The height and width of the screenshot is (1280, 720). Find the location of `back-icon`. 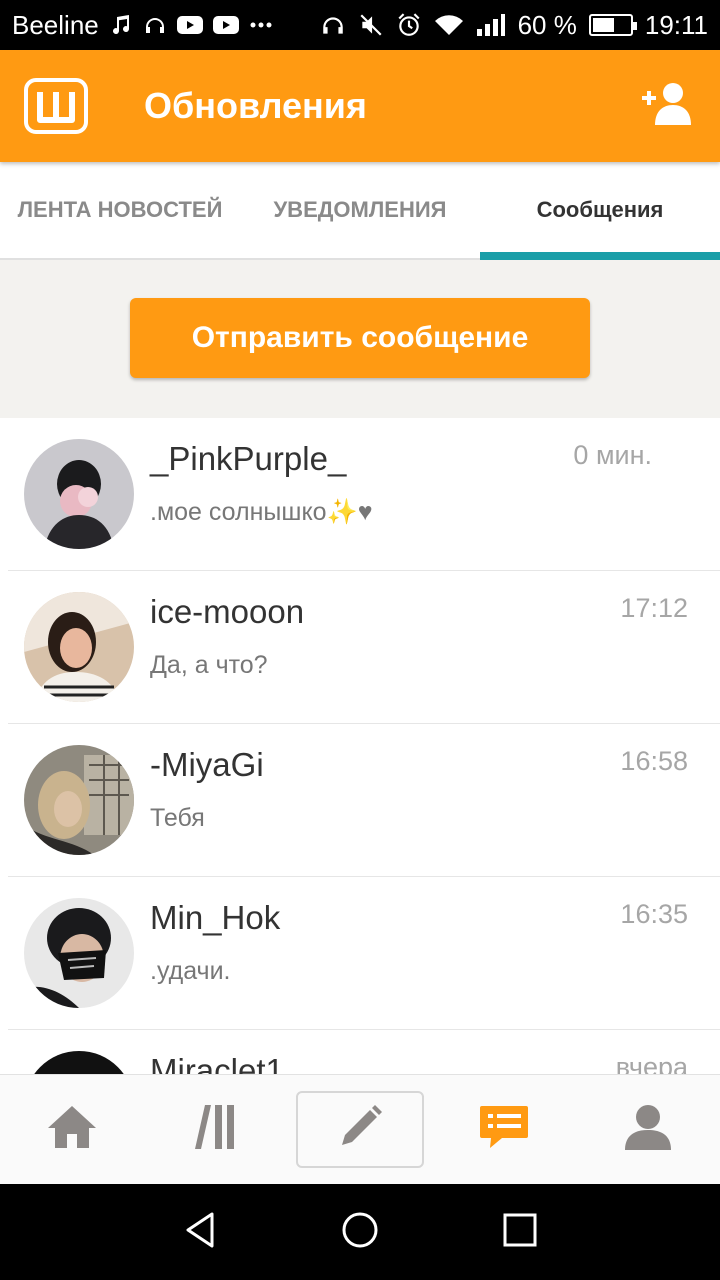

back-icon is located at coordinates (200, 1232).